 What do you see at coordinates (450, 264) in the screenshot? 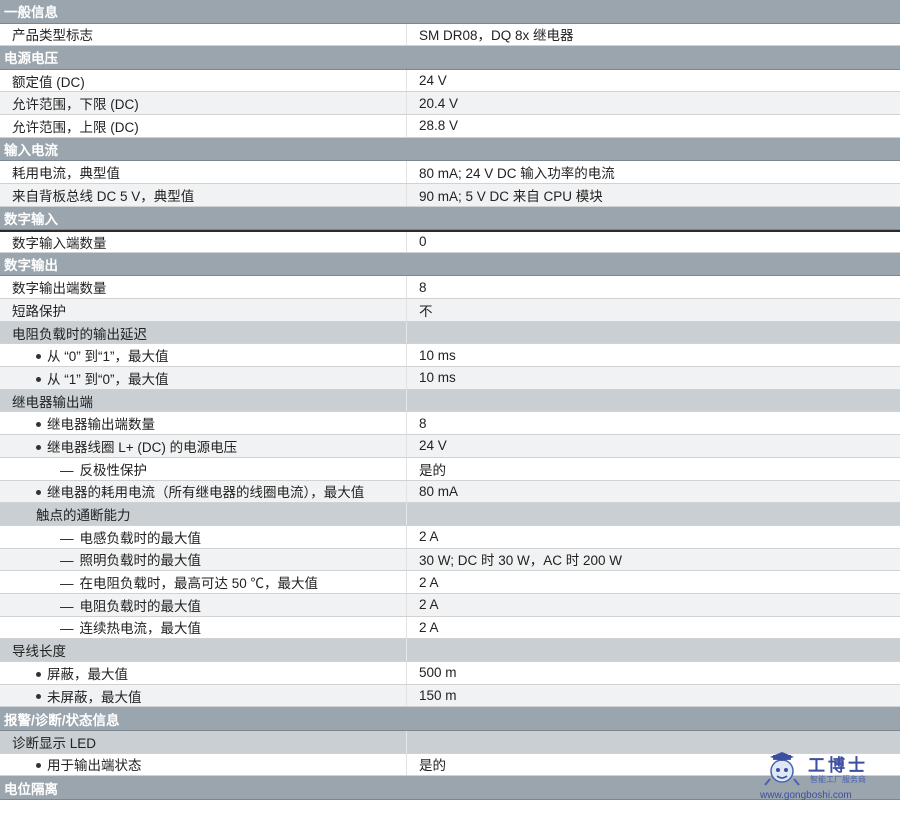
I see `section-header: 数字输出` at bounding box center [450, 264].